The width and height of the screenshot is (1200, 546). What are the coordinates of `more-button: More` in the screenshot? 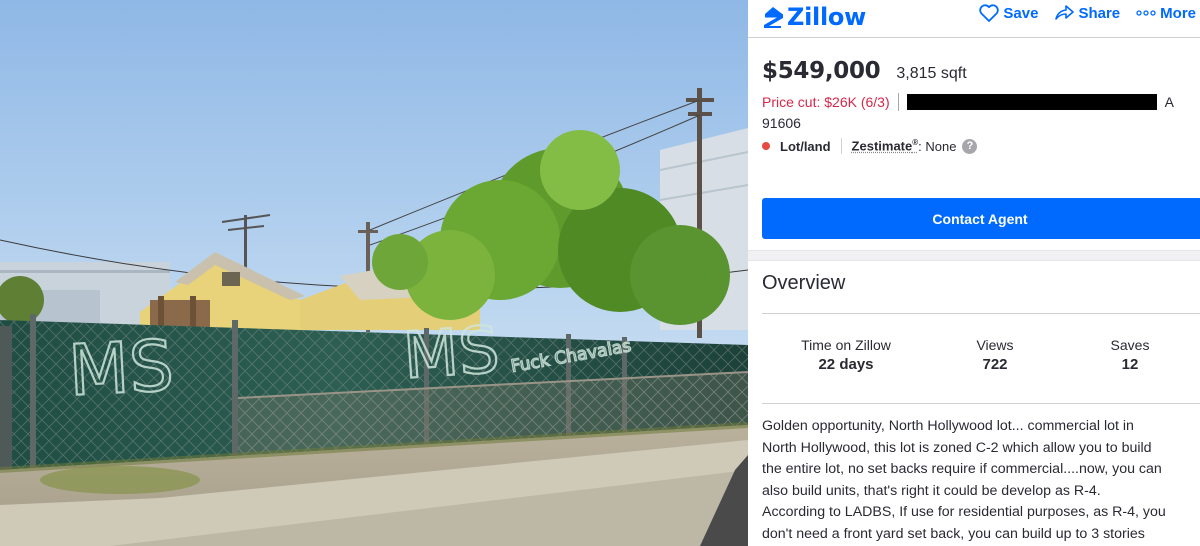 It's located at (1166, 13).